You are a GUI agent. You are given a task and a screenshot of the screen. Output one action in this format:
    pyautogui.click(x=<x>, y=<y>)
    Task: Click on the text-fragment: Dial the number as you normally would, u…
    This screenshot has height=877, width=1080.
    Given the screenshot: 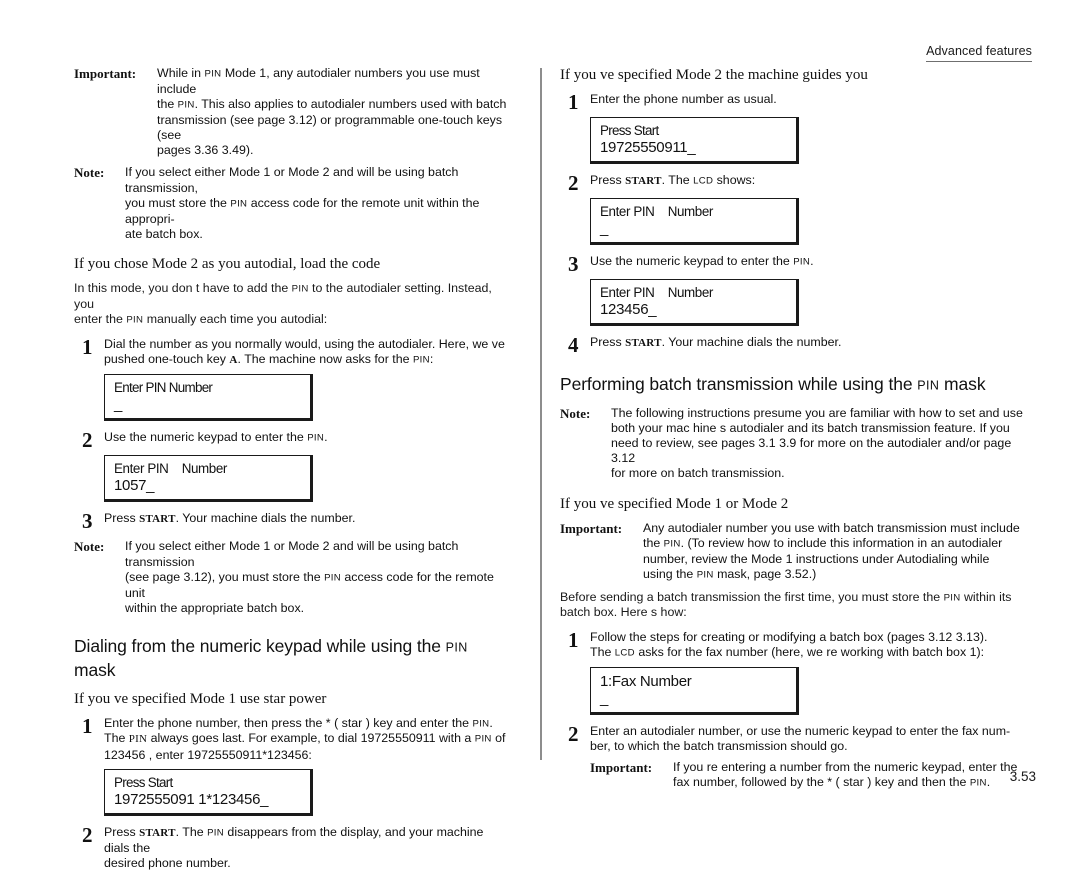 What is the action you would take?
    pyautogui.click(x=304, y=343)
    